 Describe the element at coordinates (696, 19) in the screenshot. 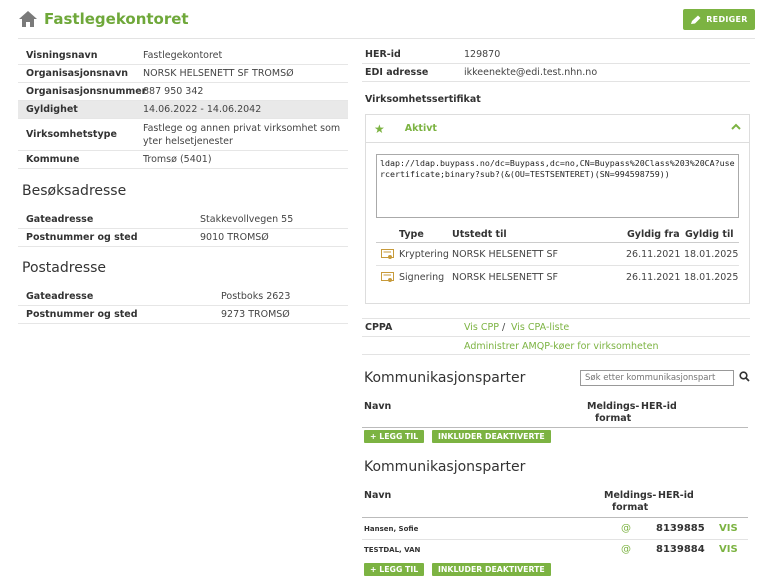

I see `pencil-icon` at that location.